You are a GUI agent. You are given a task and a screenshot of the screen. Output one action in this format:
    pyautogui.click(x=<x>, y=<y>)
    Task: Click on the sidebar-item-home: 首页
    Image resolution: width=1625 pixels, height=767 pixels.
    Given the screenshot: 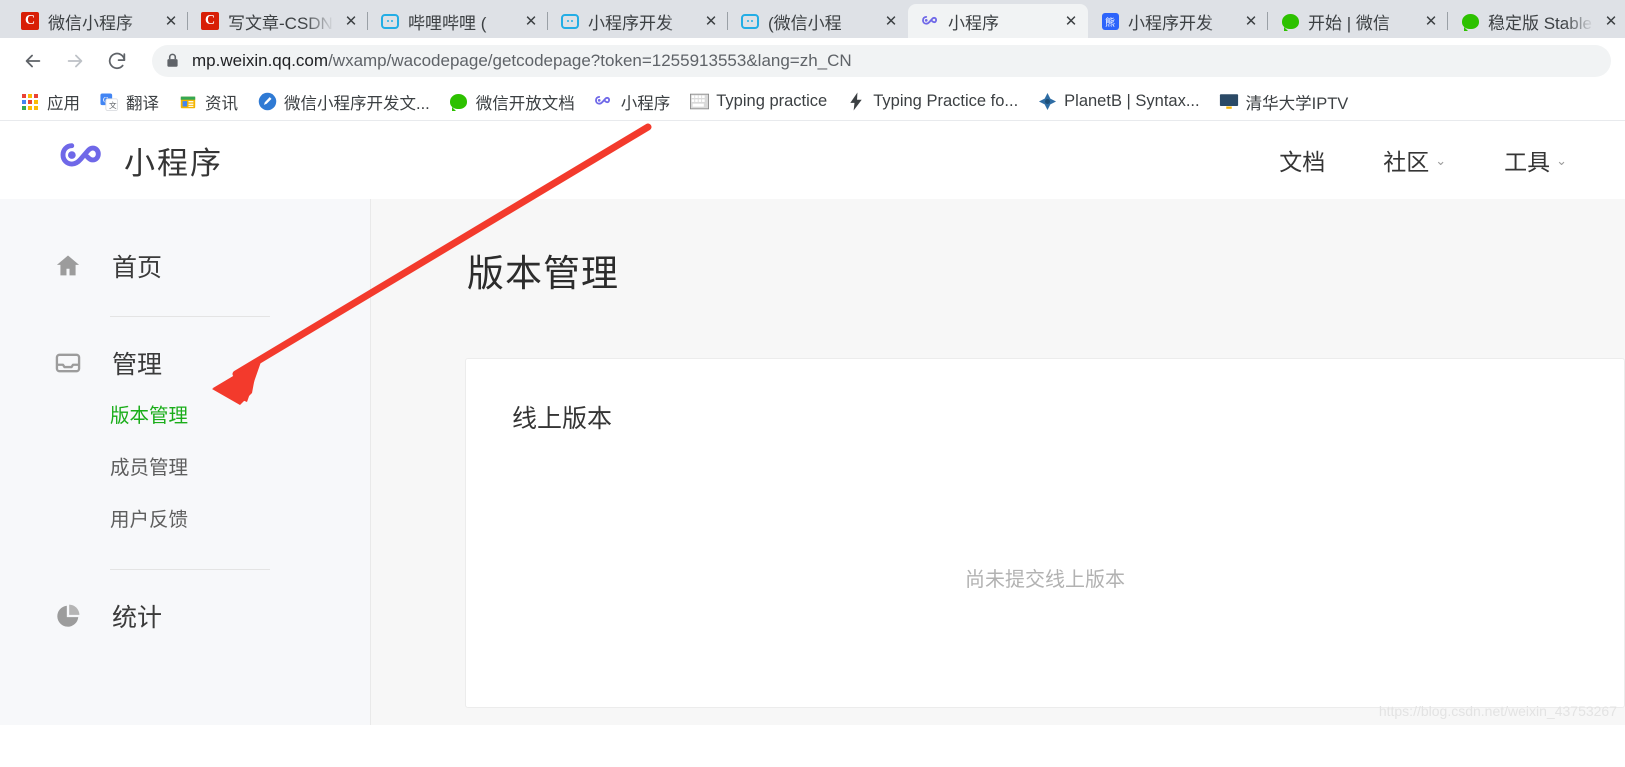 What is the action you would take?
    pyautogui.click(x=185, y=266)
    